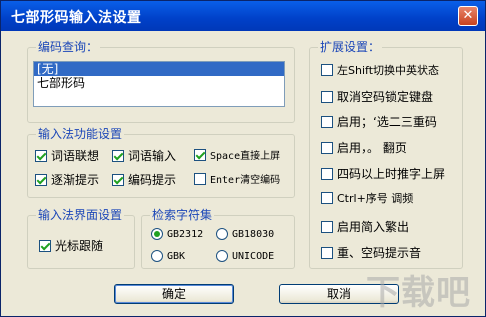 Image resolution: width=486 pixels, height=317 pixels. What do you see at coordinates (152, 180) in the screenshot?
I see `checkbox-label: 编码提示` at bounding box center [152, 180].